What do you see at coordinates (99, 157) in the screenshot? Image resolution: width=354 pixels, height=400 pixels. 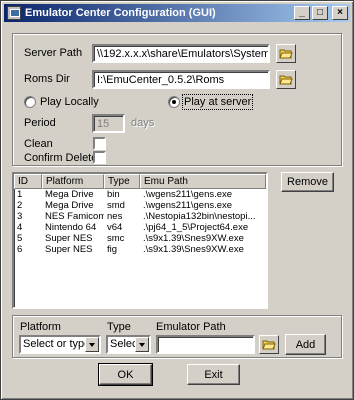 I see `confirm-delete-checkbox` at bounding box center [99, 157].